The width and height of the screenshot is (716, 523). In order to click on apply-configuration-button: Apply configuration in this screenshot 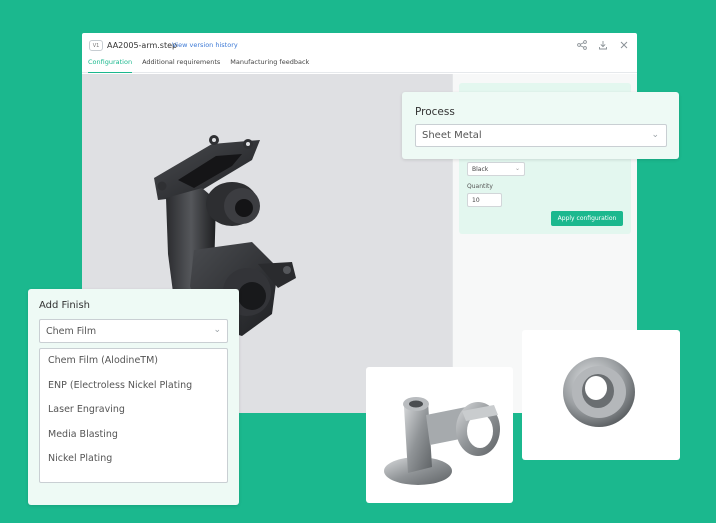, I will do `click(587, 218)`.